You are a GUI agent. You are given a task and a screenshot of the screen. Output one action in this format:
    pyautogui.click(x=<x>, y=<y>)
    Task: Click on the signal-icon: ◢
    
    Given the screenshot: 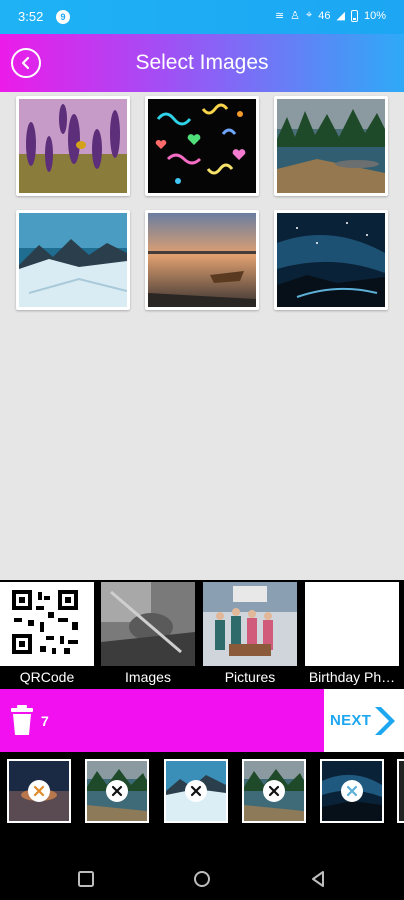 What is the action you would take?
    pyautogui.click(x=340, y=16)
    